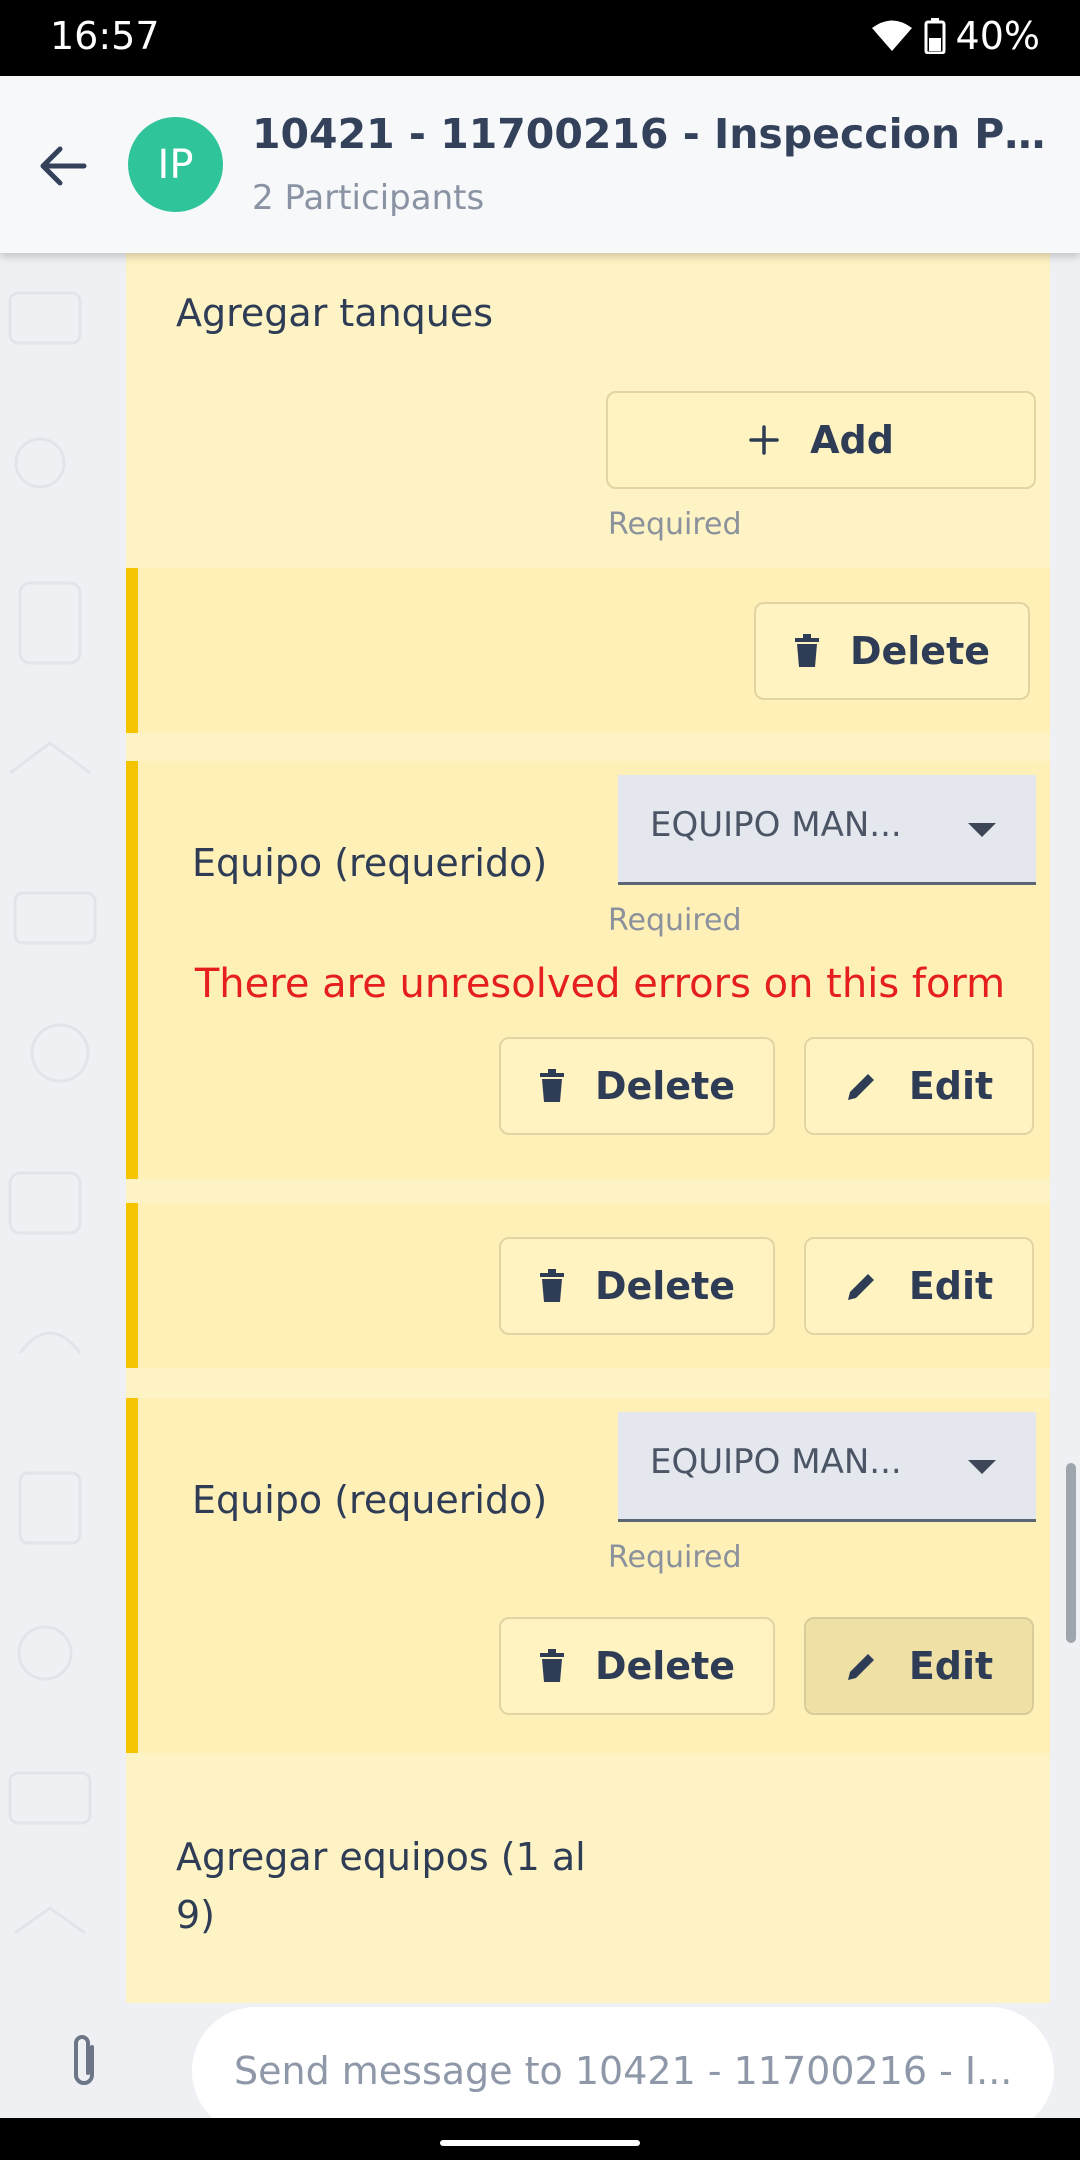  I want to click on message-composer, so click(540, 2060).